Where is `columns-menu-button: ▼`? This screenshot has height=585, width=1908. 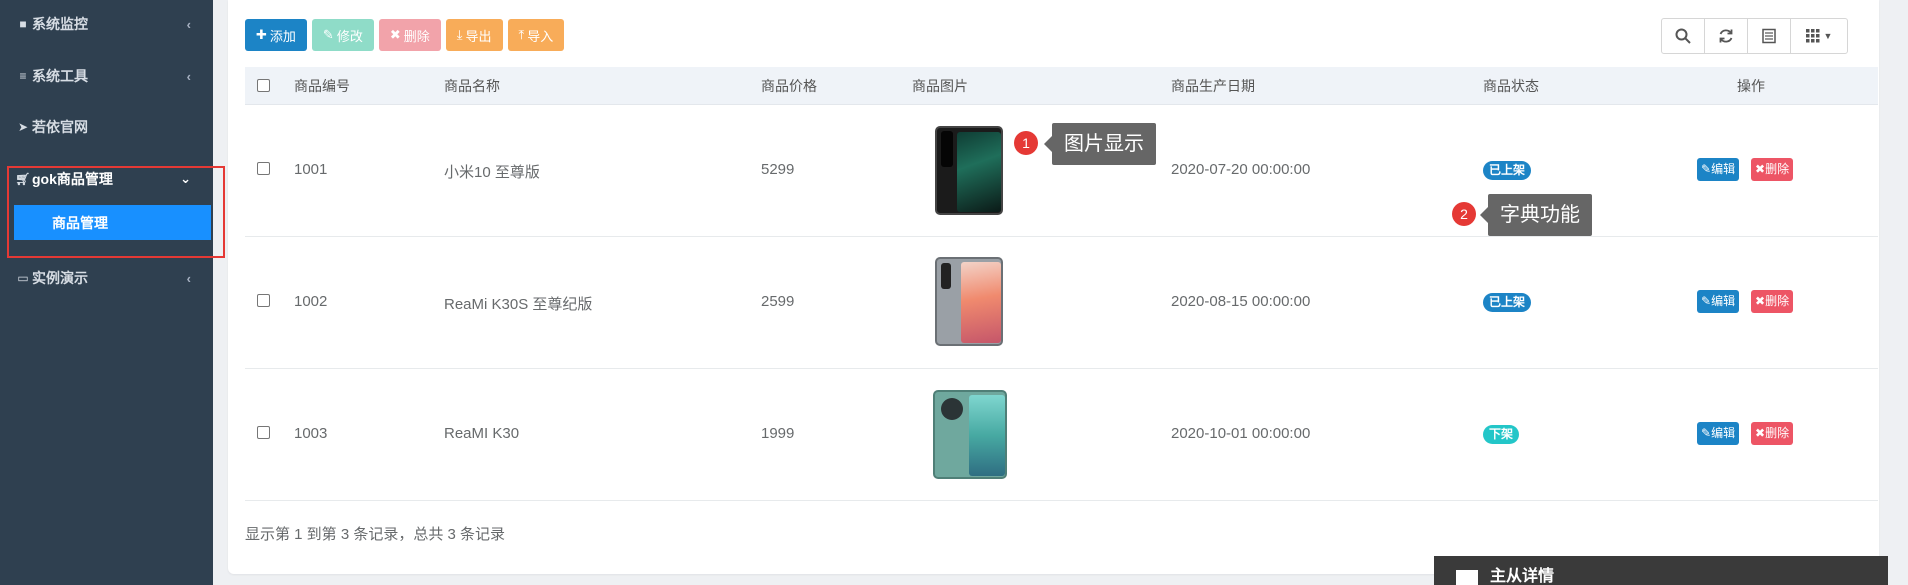
columns-menu-button: ▼ is located at coordinates (1819, 36).